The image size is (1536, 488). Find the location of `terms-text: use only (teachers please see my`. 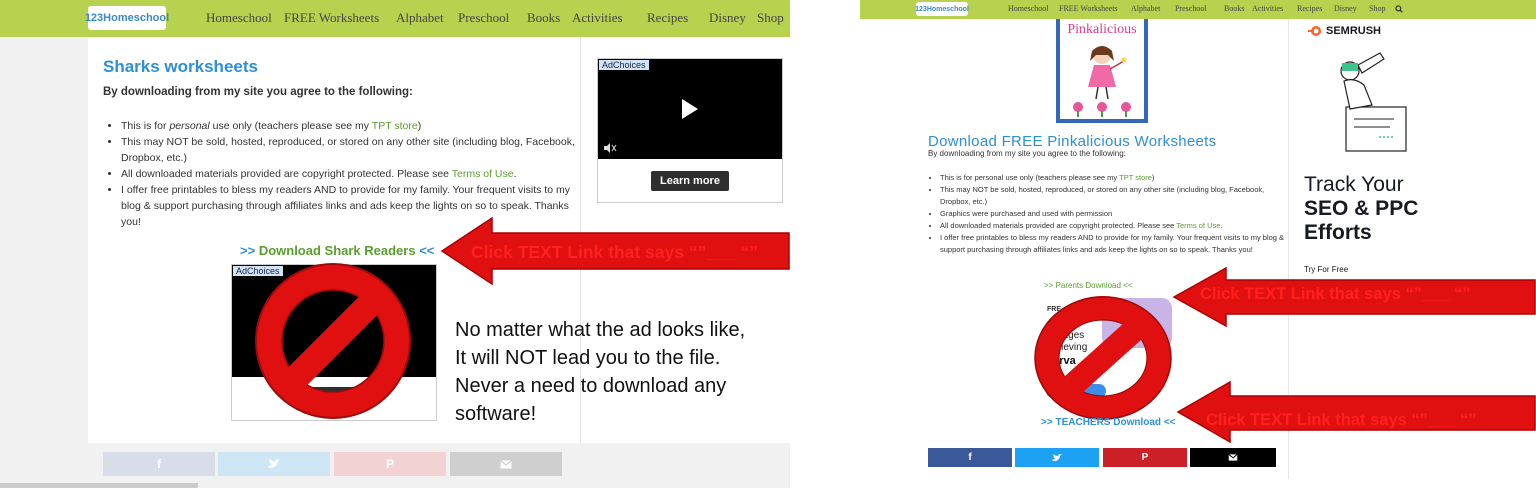

terms-text: use only (teachers please see my is located at coordinates (290, 126).